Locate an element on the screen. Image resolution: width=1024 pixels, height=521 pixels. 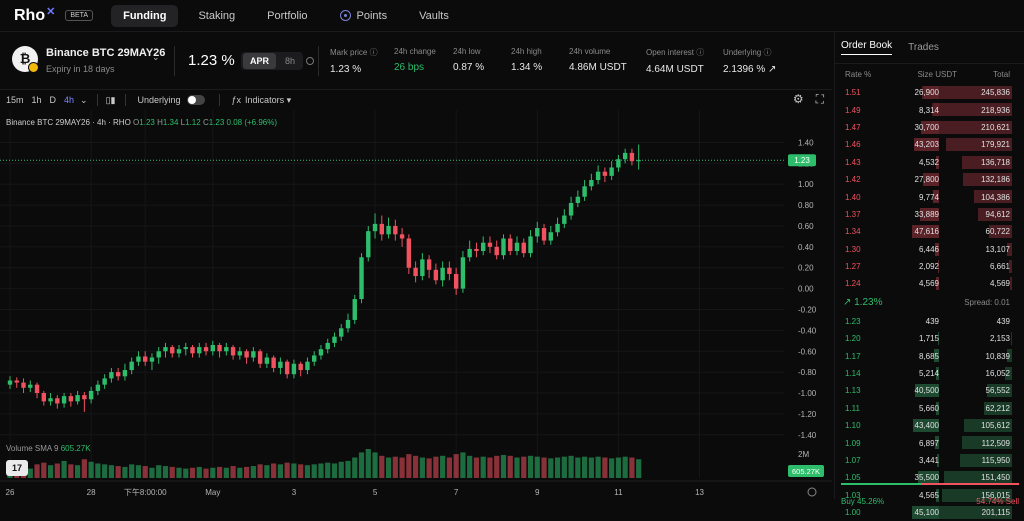
nav-points-label: Points is located at coordinates (372, 15).